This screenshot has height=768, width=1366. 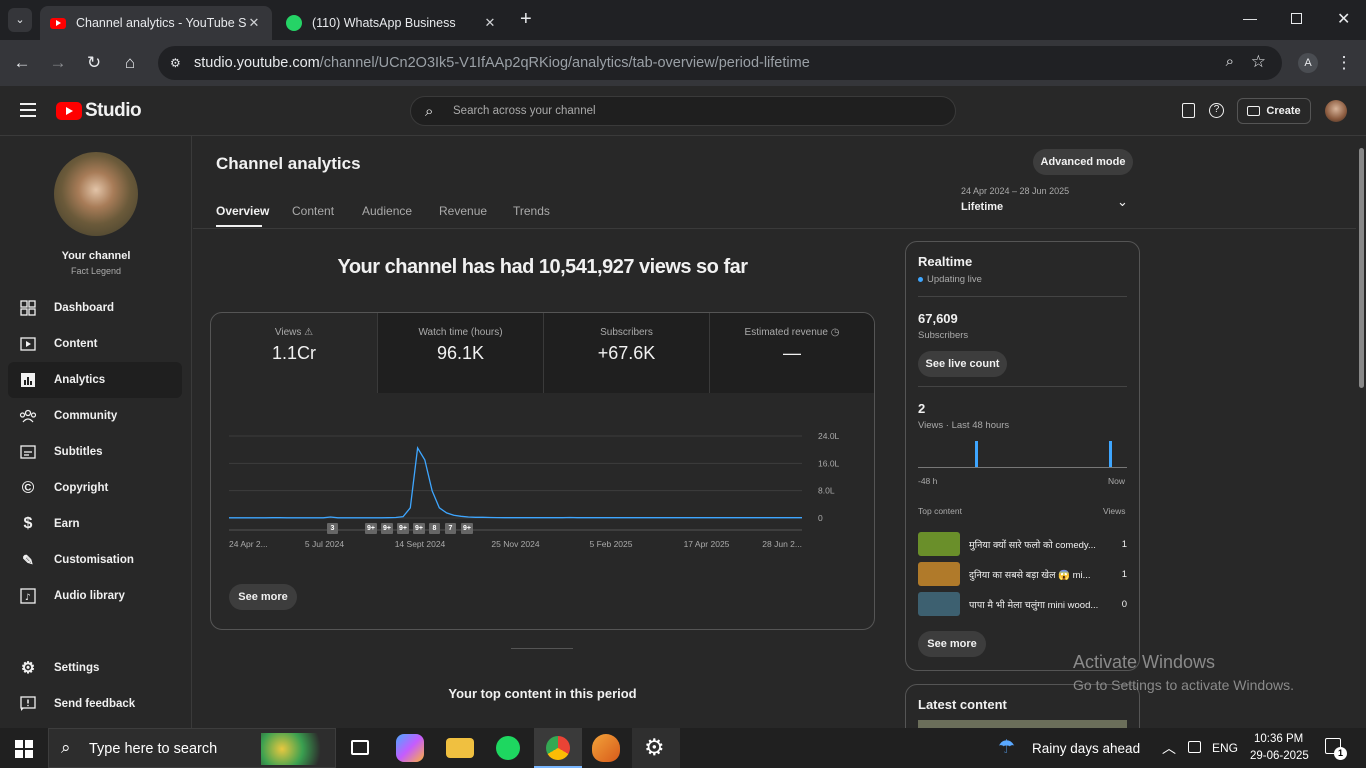 I want to click on studio-logo-text: Studio, so click(x=113, y=110).